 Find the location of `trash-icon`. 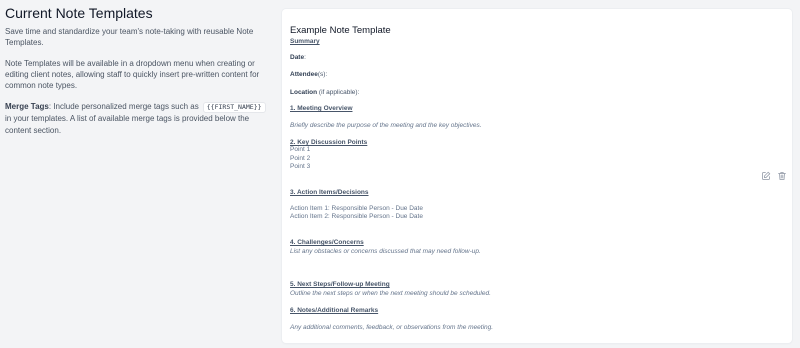

trash-icon is located at coordinates (781, 175).